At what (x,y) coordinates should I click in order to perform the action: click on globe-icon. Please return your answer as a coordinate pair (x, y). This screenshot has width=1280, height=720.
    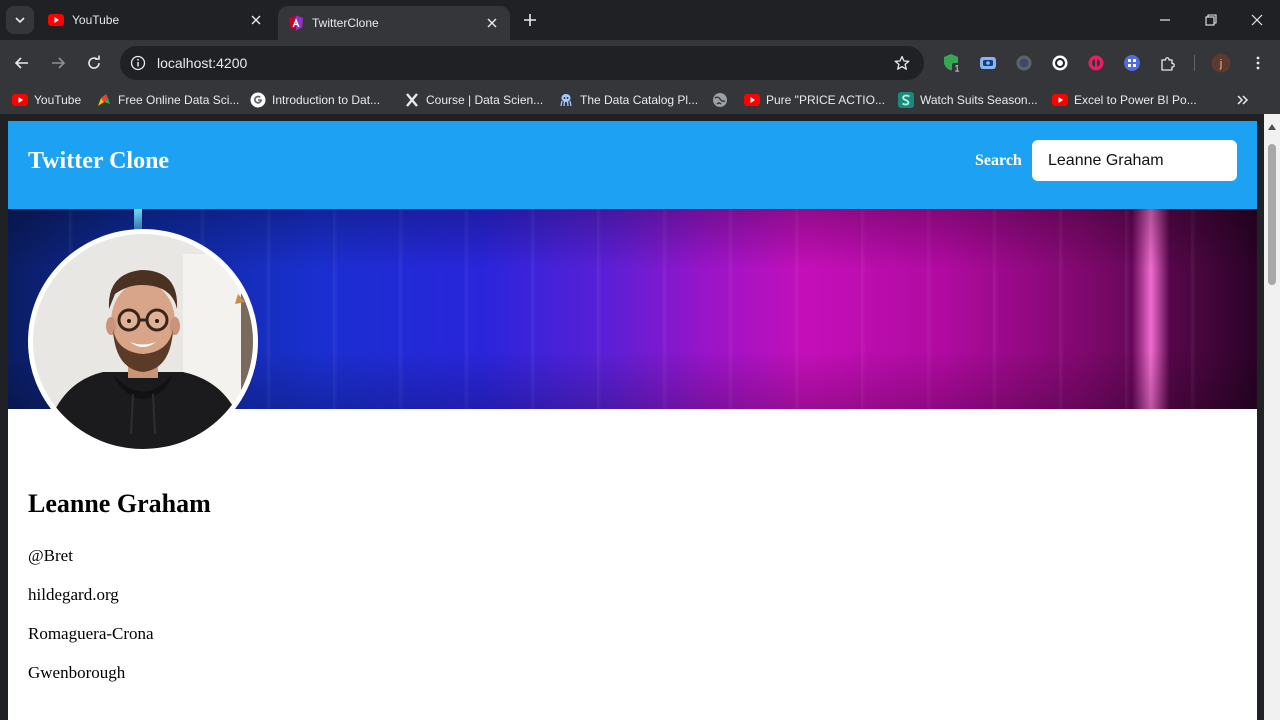
    Looking at the image, I should click on (720, 100).